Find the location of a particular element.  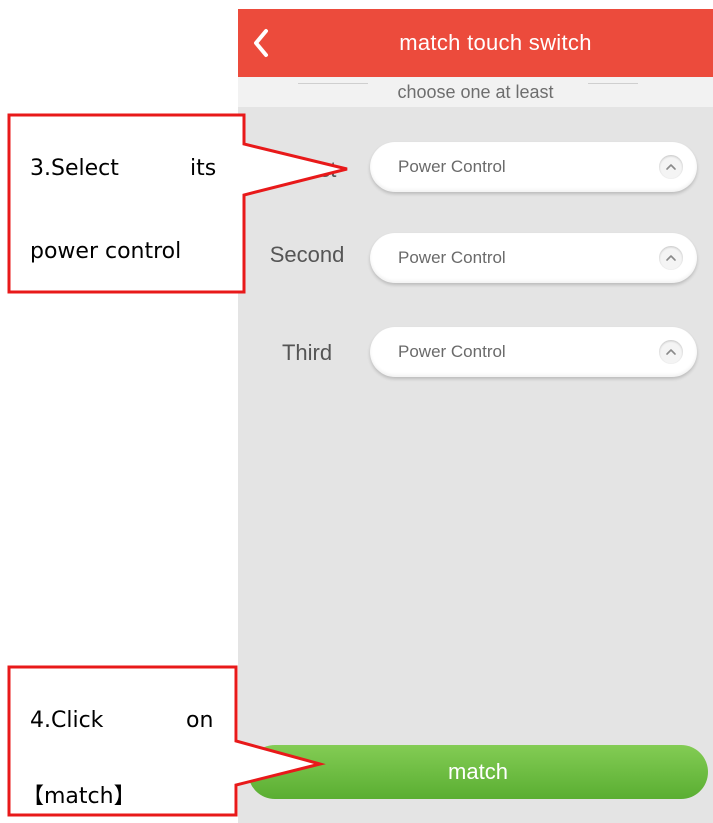

back-button is located at coordinates (263, 43).